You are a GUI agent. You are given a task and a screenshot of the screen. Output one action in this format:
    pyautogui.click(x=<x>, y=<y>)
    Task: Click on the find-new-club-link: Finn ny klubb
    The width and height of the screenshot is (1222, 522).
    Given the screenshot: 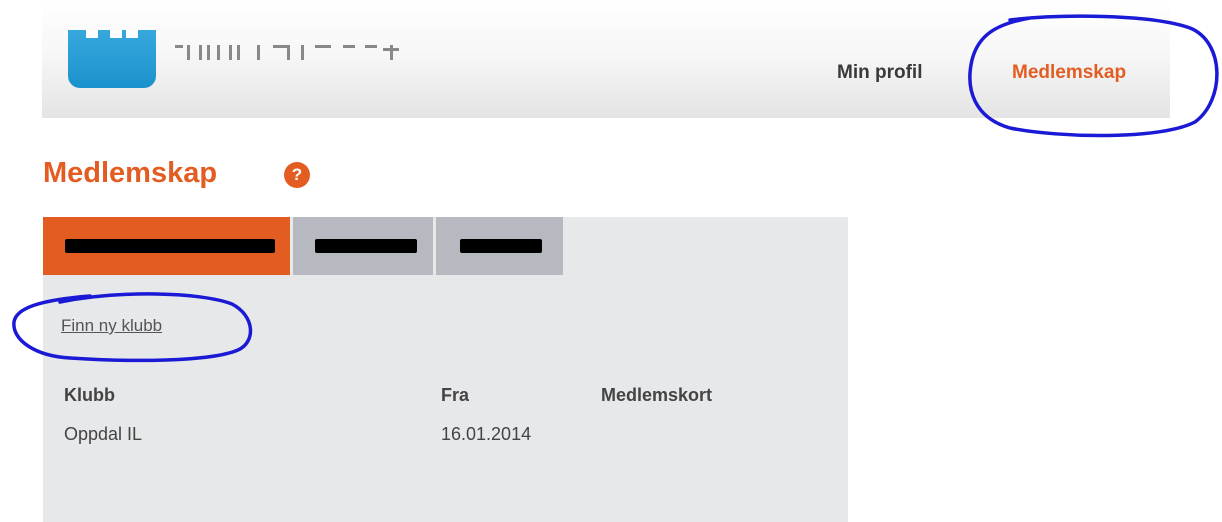 What is the action you would take?
    pyautogui.click(x=111, y=326)
    